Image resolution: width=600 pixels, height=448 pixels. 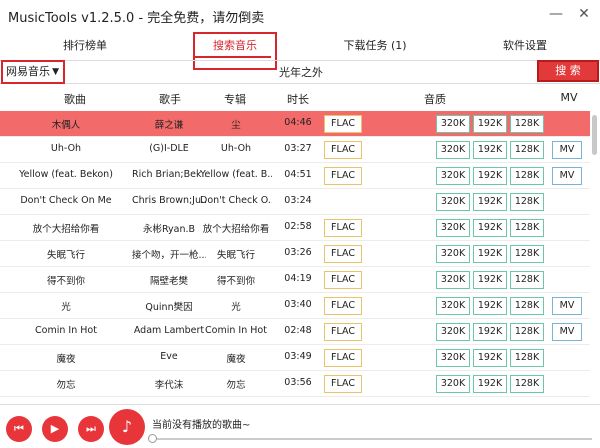 What do you see at coordinates (295, 384) in the screenshot?
I see `table-row: 勿忘 李代沫 勿忘 03:56 FLAC 320K 192K 128K` at bounding box center [295, 384].